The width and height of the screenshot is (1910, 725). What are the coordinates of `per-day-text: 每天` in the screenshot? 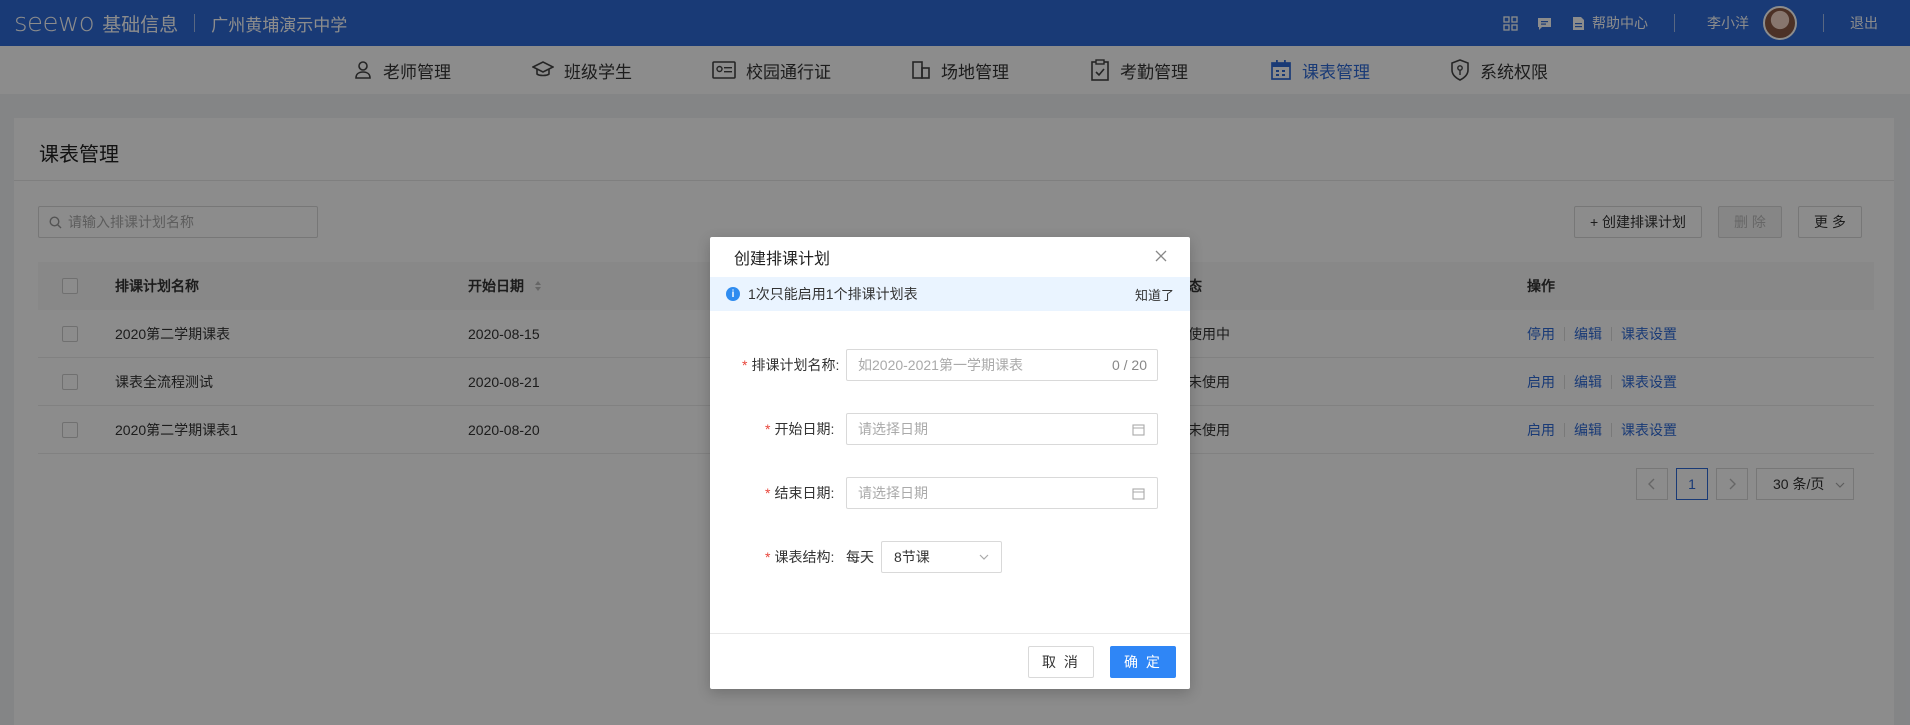 It's located at (860, 557).